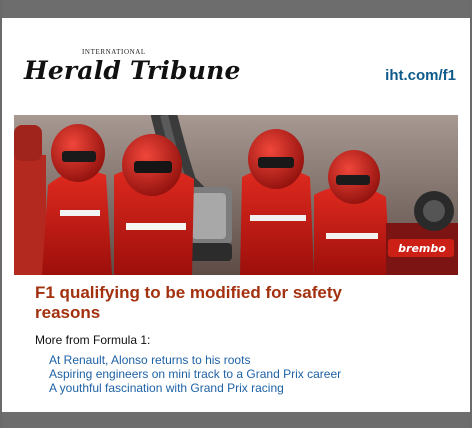 The height and width of the screenshot is (428, 472). Describe the element at coordinates (93, 340) in the screenshot. I see `more-from-formula-1-label: More from Formula 1:` at that location.